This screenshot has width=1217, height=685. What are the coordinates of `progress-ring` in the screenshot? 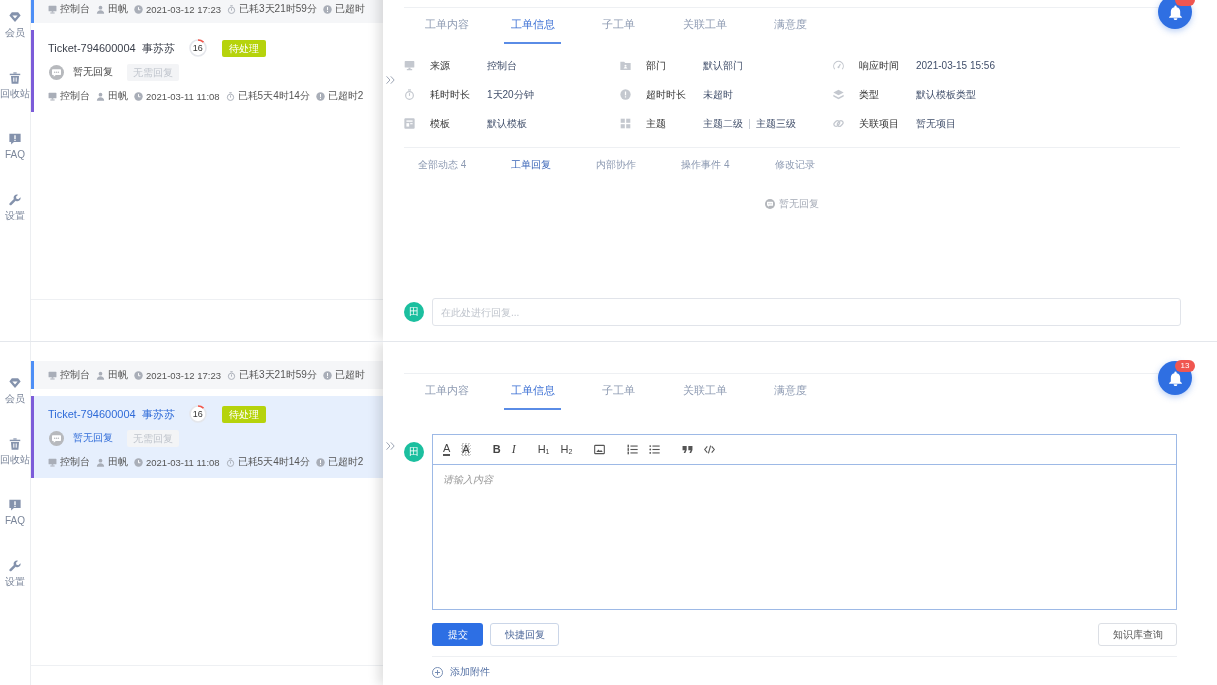 It's located at (197, 414).